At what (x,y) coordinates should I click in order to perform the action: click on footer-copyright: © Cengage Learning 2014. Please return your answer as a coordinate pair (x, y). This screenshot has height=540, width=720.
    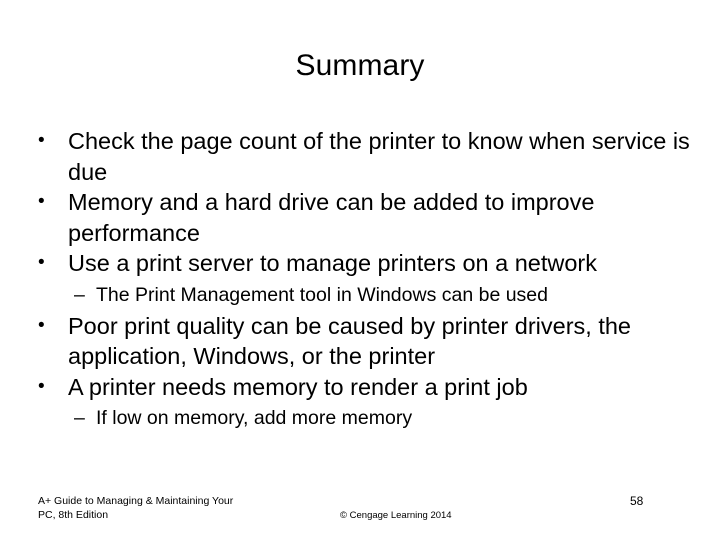
    Looking at the image, I should click on (396, 515).